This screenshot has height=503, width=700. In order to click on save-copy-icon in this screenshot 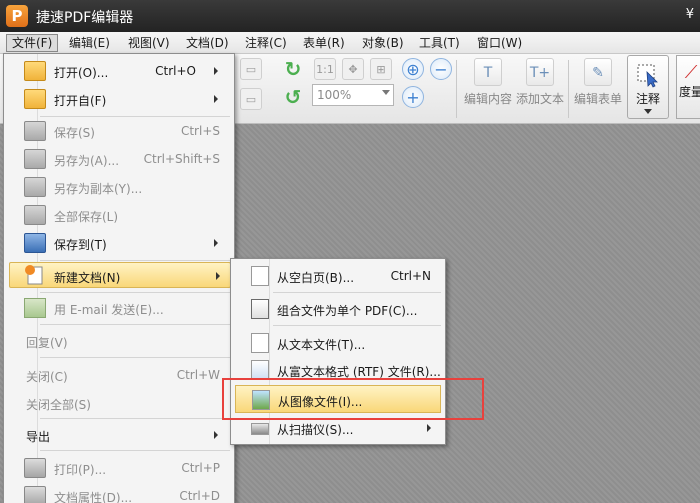, I will do `click(35, 187)`.